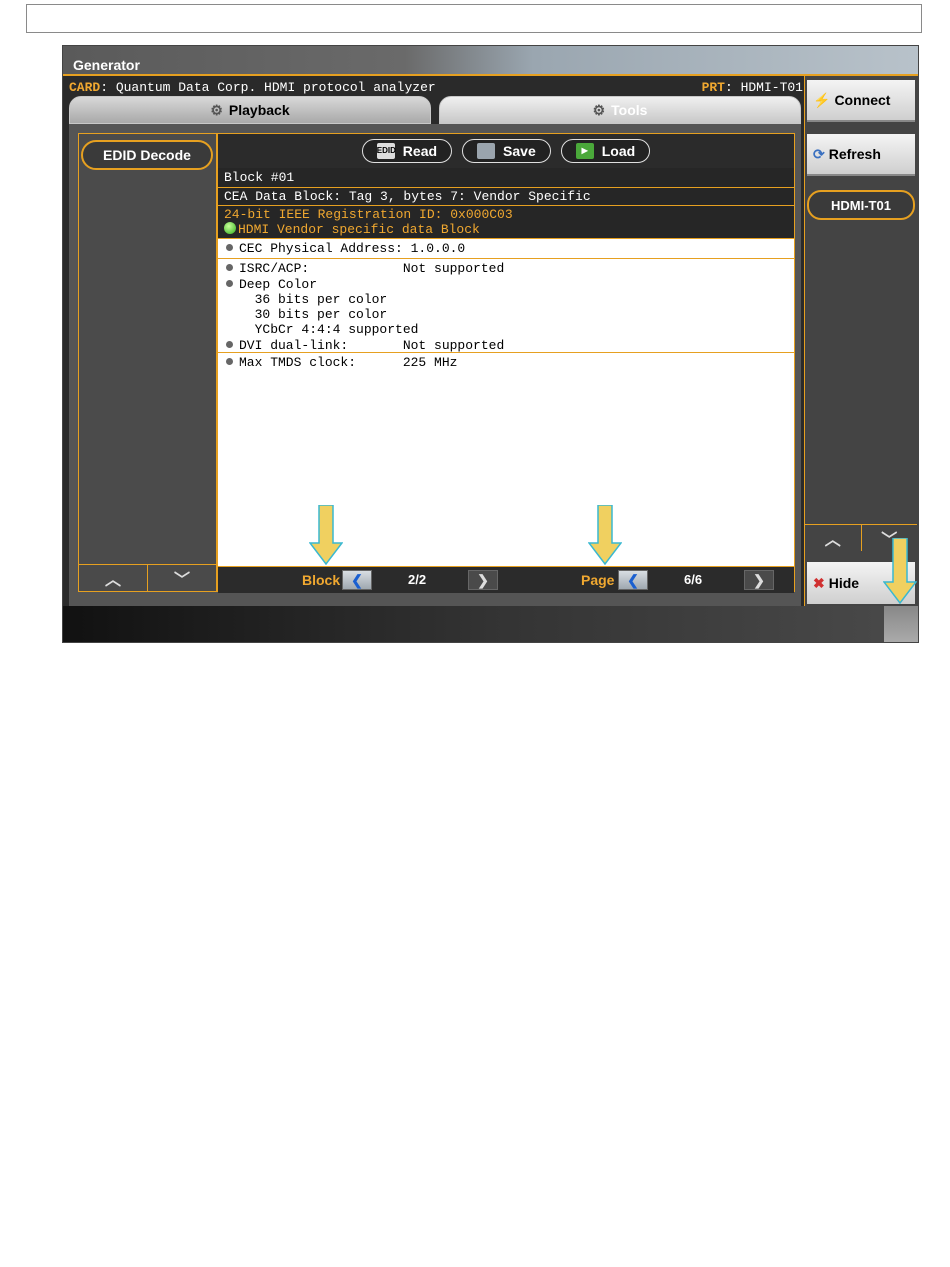 The width and height of the screenshot is (950, 1267). I want to click on chevron-down-icon: ﹀, so click(181, 580).